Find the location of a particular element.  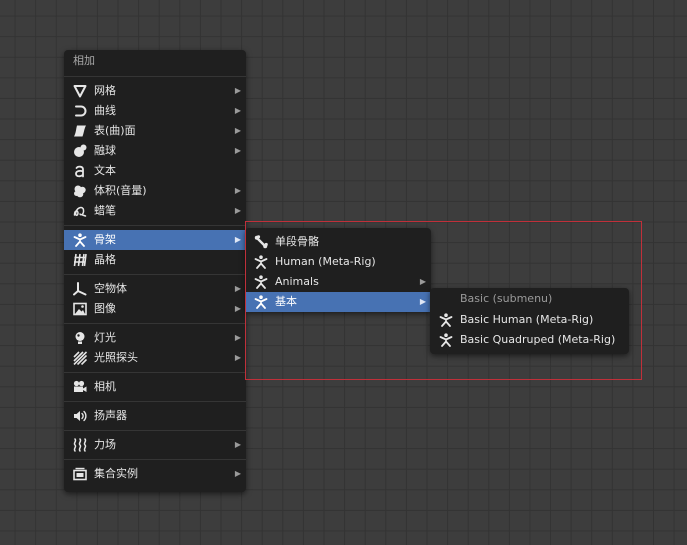

collection-instance-icon is located at coordinates (80, 474).